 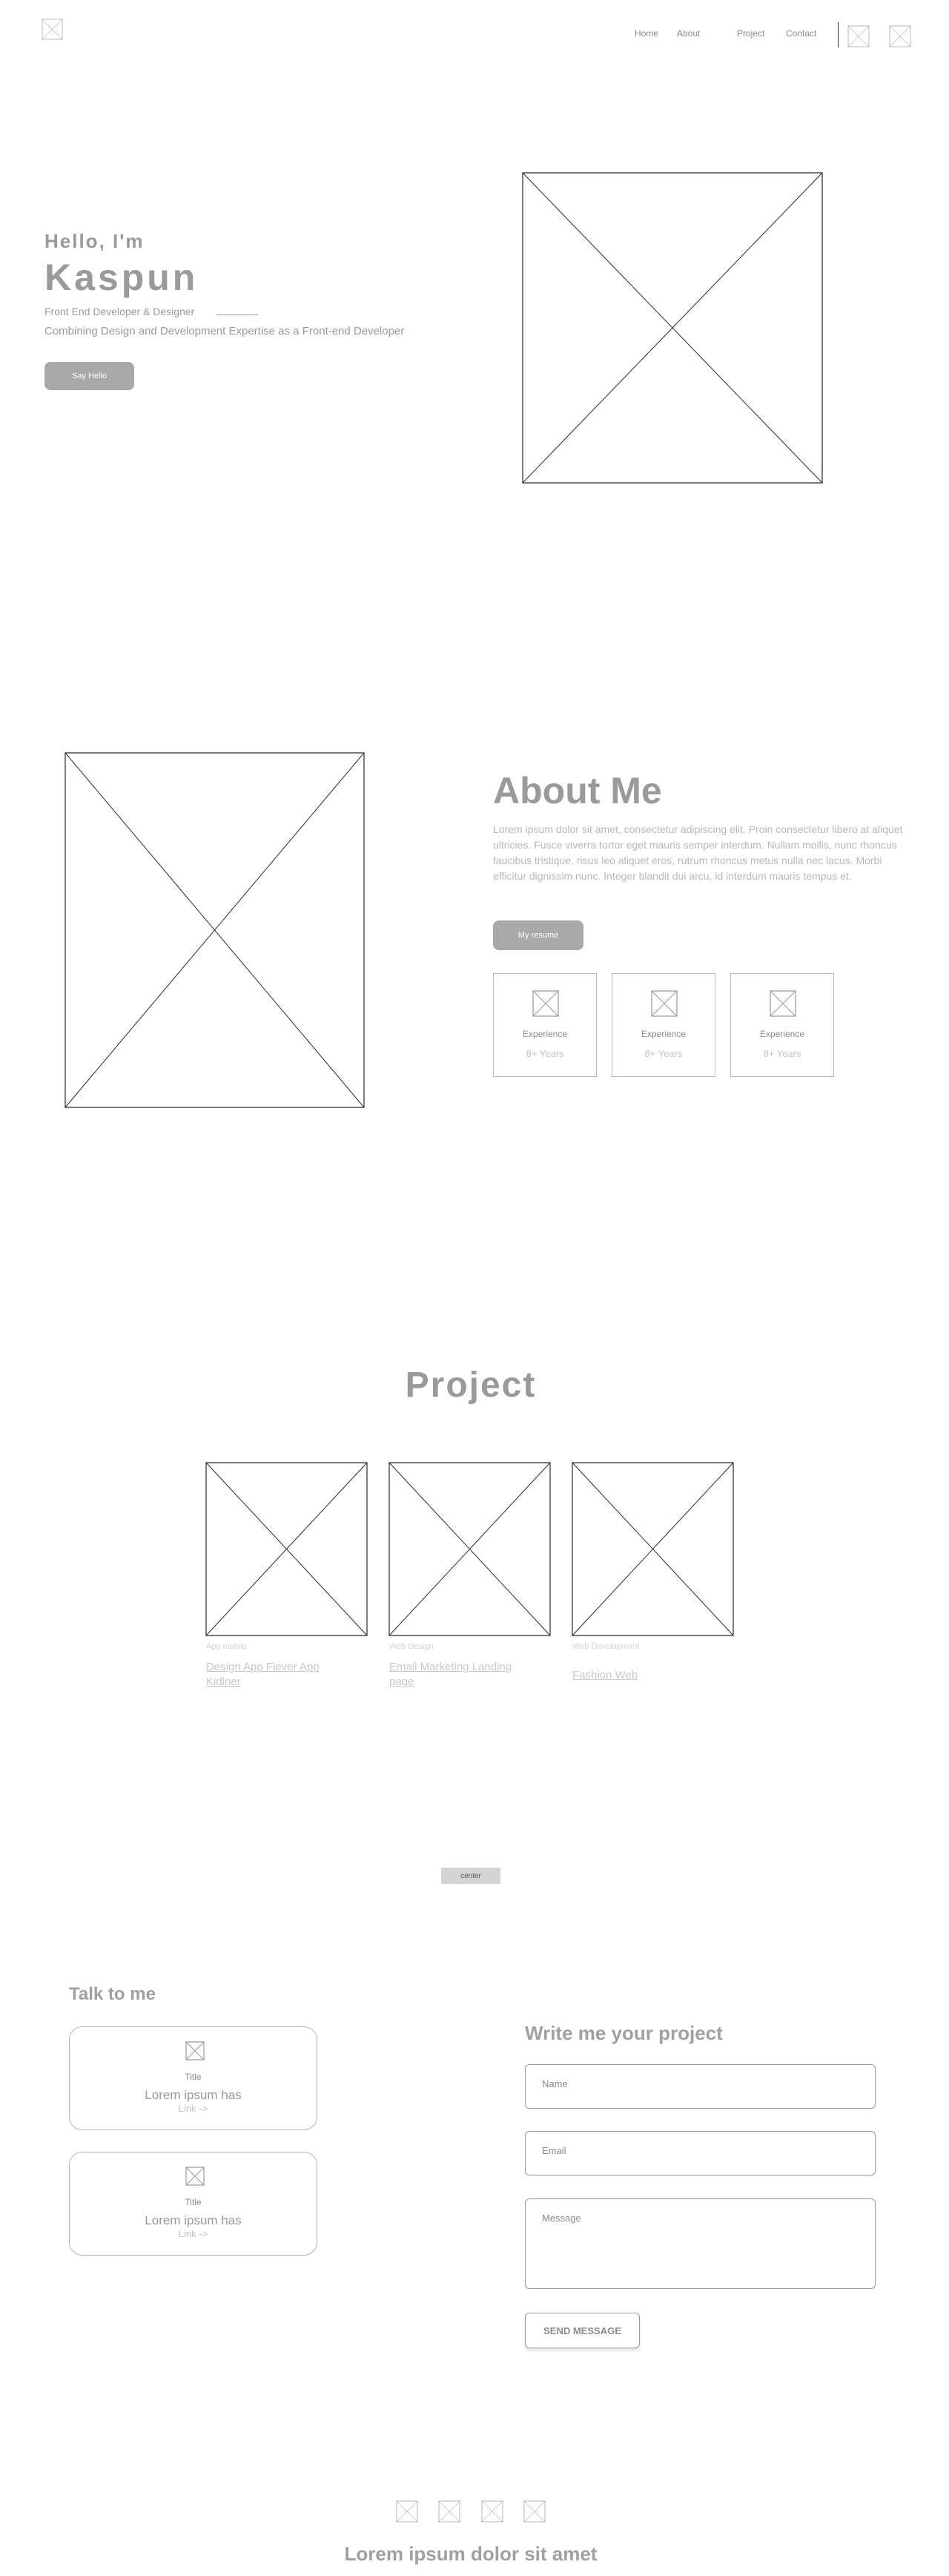 What do you see at coordinates (577, 790) in the screenshot?
I see `about-title: About Me` at bounding box center [577, 790].